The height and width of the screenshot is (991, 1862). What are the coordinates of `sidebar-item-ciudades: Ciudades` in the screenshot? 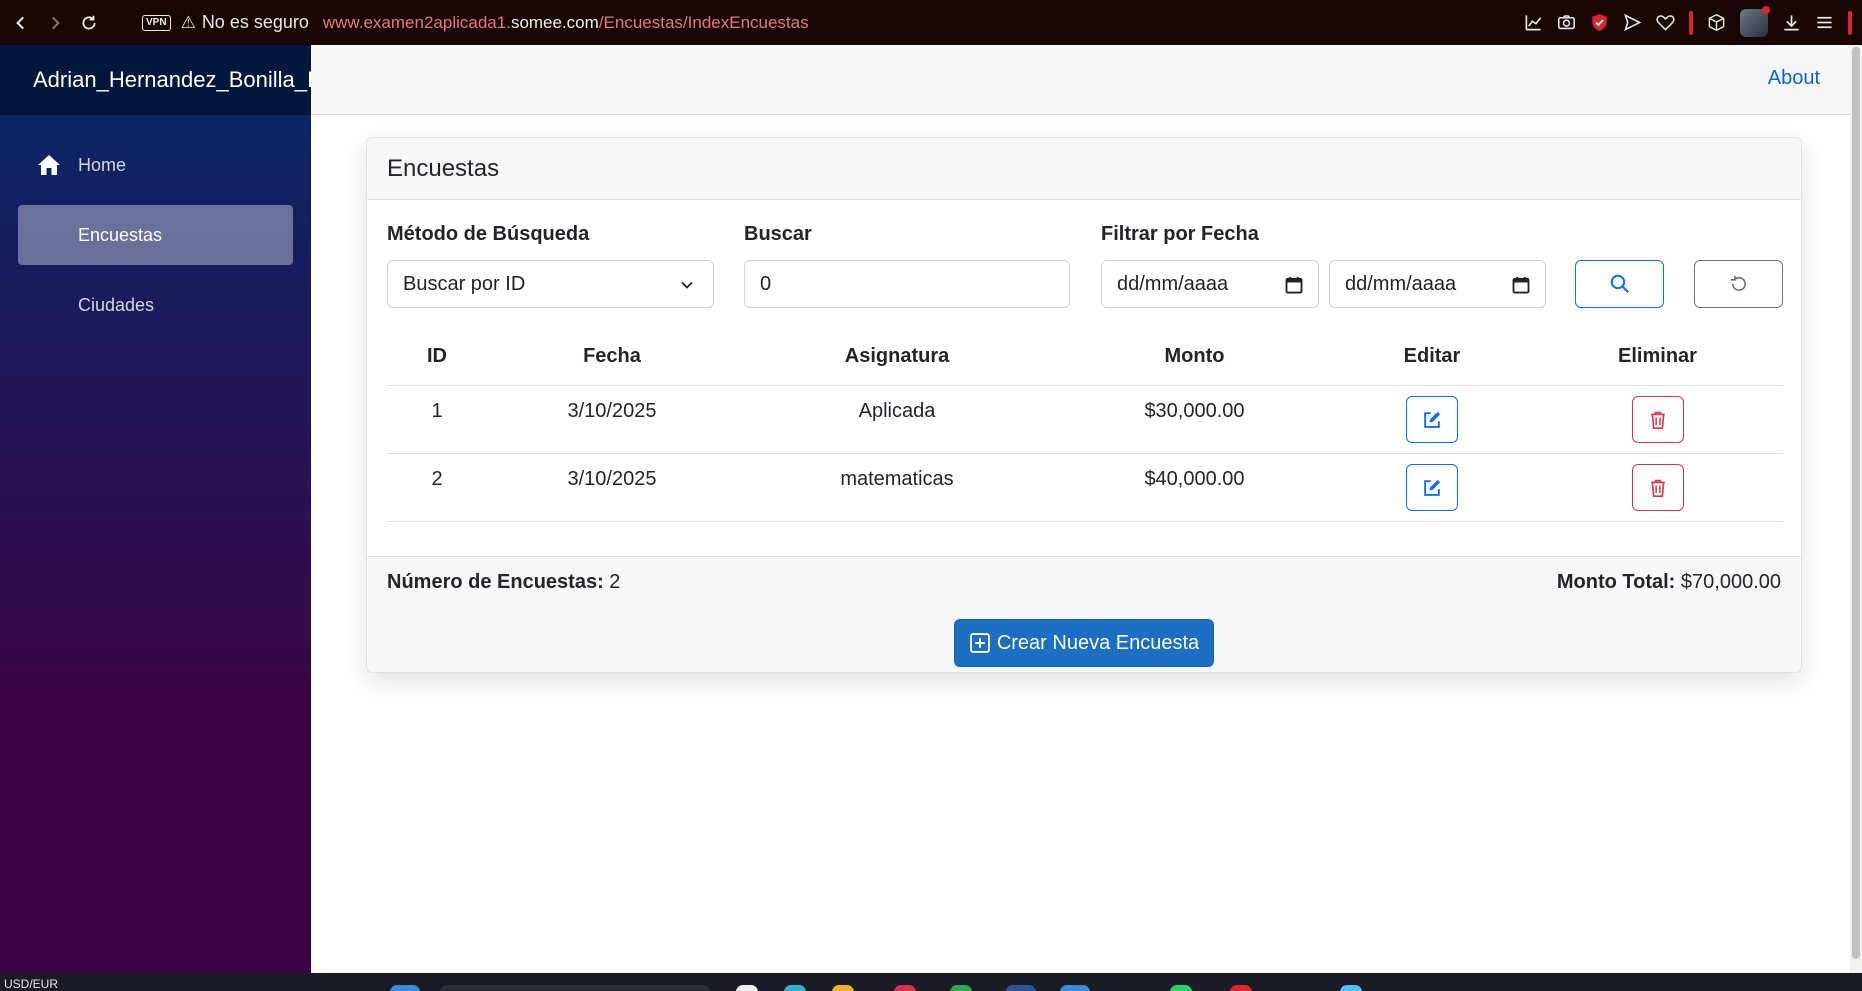 It's located at (155, 305).